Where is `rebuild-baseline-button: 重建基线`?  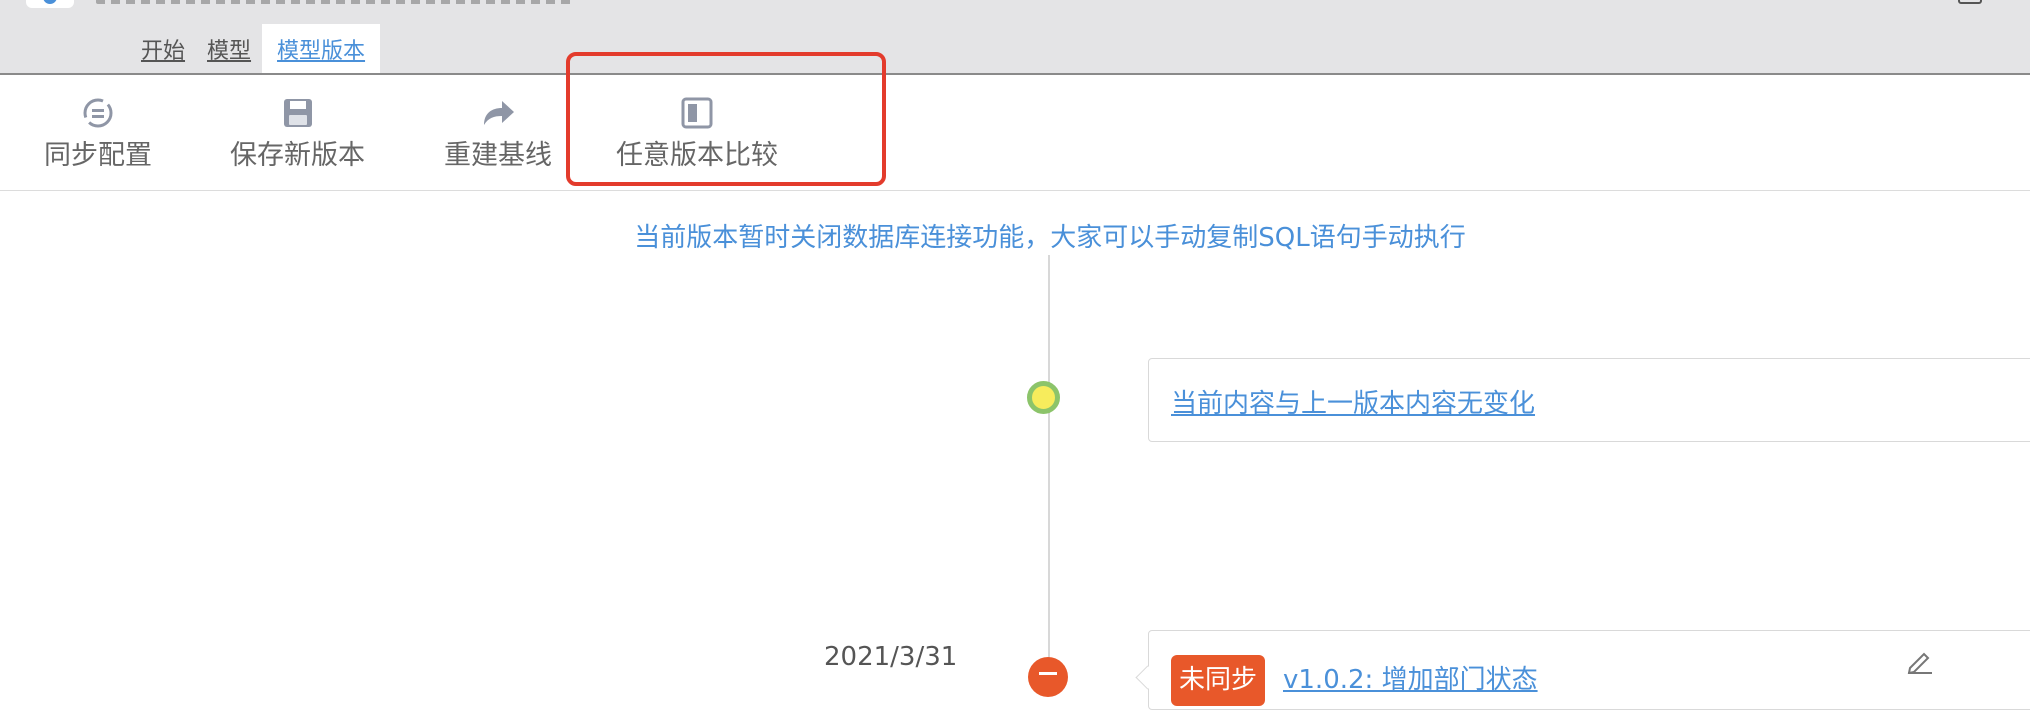 rebuild-baseline-button: 重建基线 is located at coordinates (498, 133).